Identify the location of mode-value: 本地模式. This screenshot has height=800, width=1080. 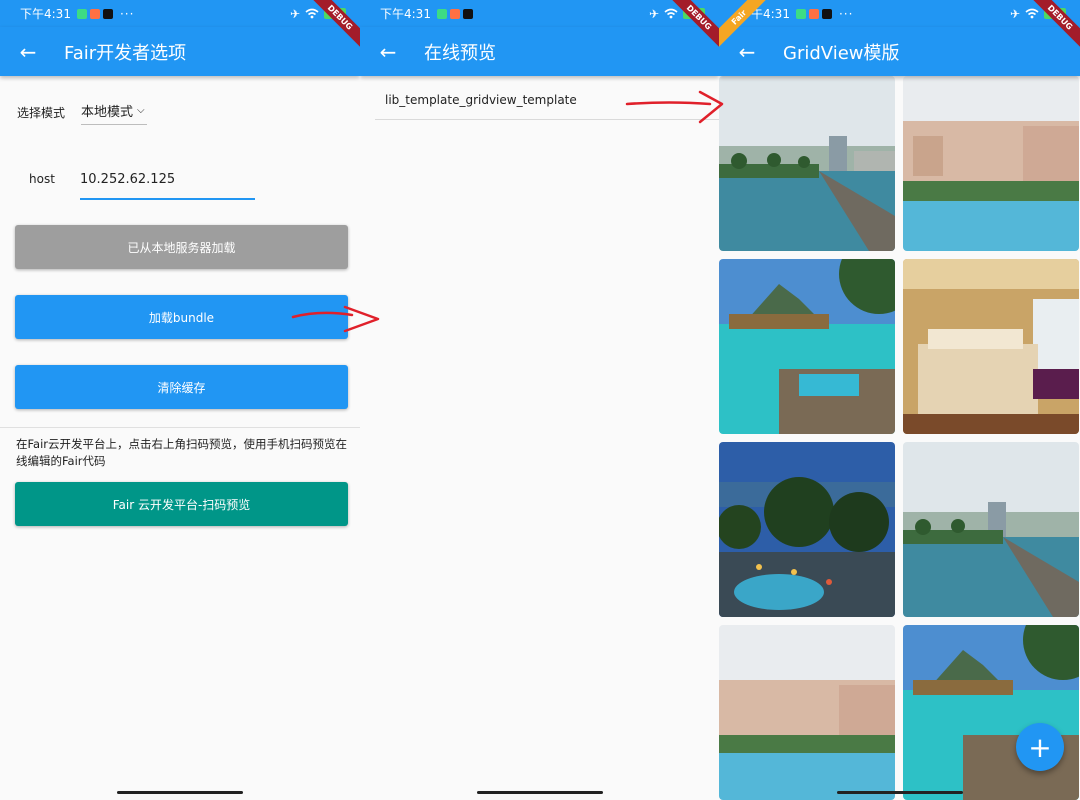
(107, 112).